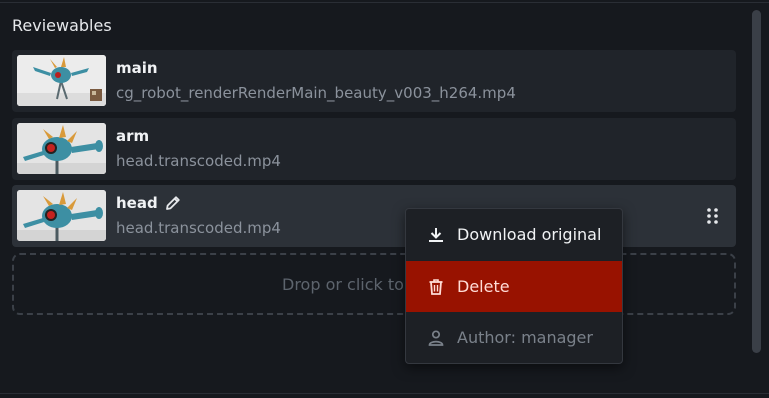 The height and width of the screenshot is (398, 769). I want to click on trash-icon, so click(436, 287).